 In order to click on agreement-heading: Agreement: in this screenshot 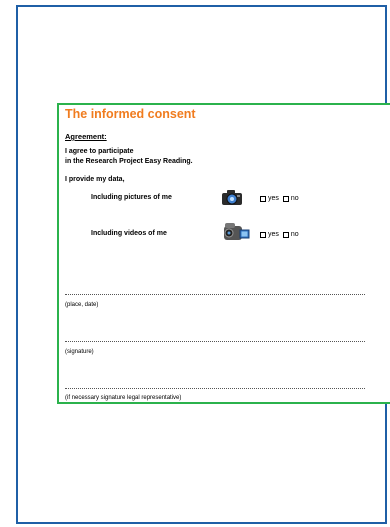, I will do `click(86, 136)`.